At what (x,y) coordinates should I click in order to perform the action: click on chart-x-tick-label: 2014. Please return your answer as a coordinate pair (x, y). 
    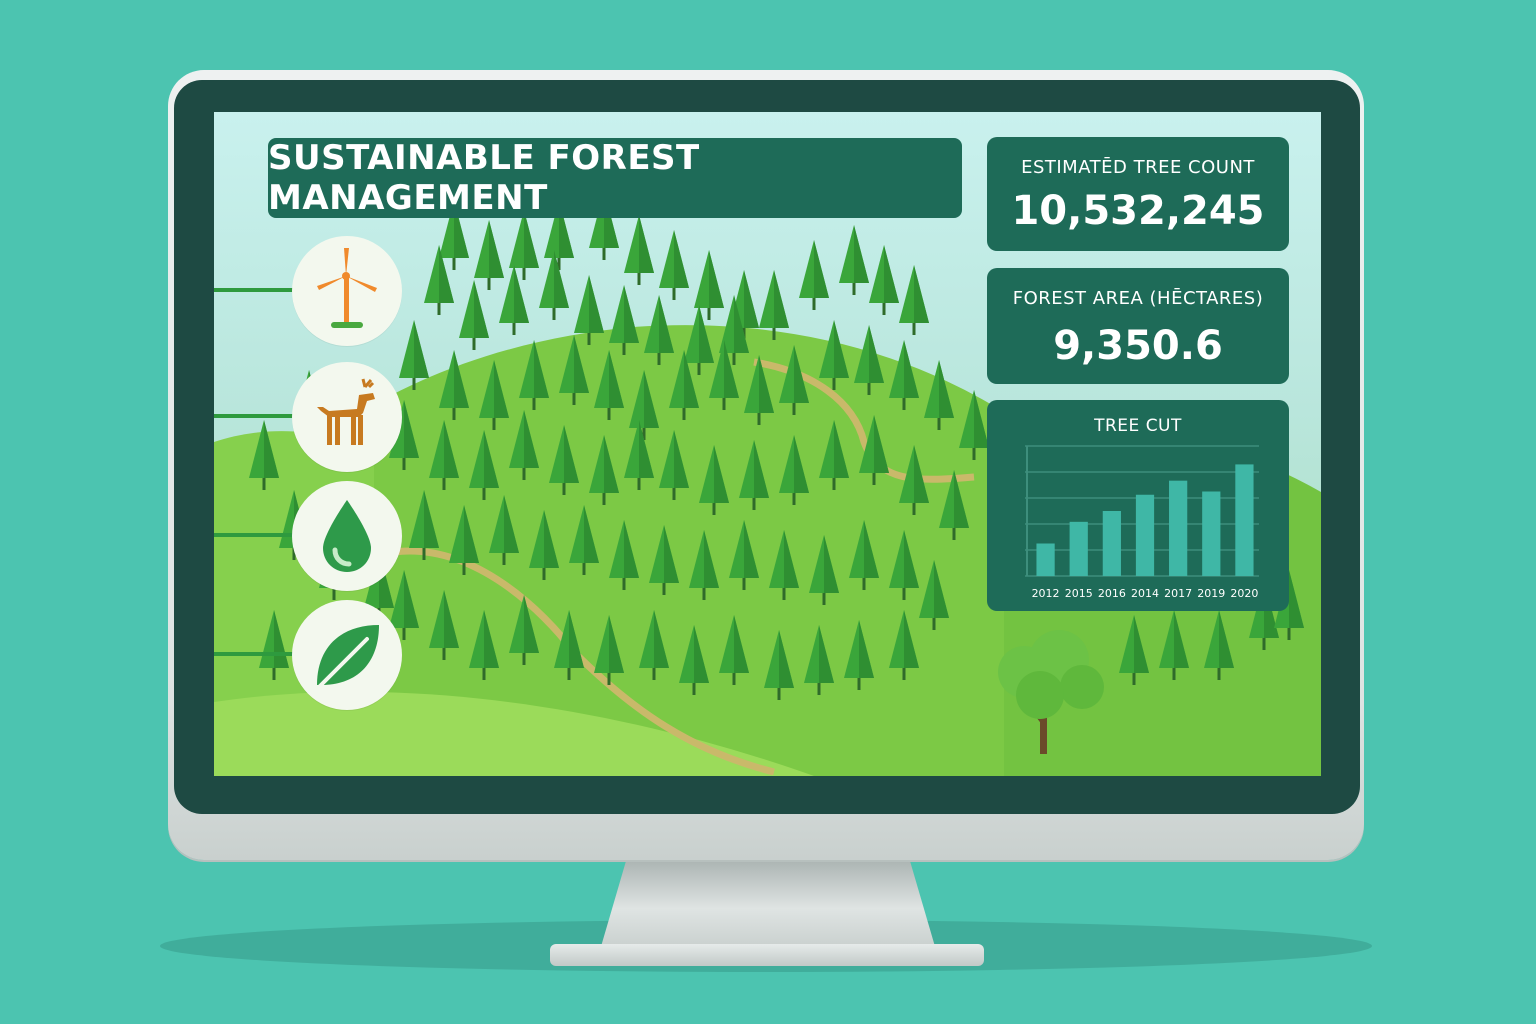
    Looking at the image, I should click on (1145, 593).